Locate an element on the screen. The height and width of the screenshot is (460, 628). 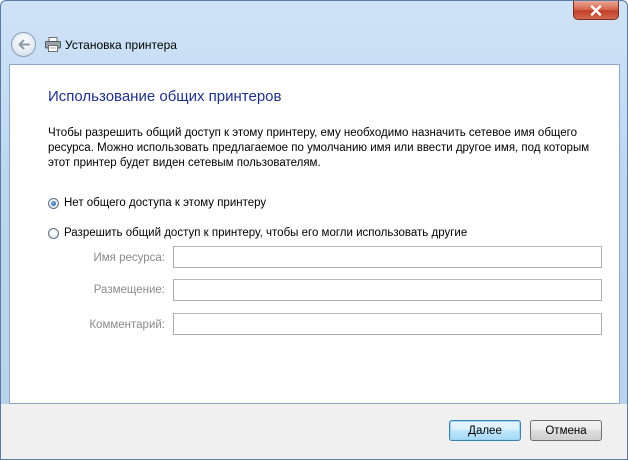
radio-selected-dot is located at coordinates (53, 203).